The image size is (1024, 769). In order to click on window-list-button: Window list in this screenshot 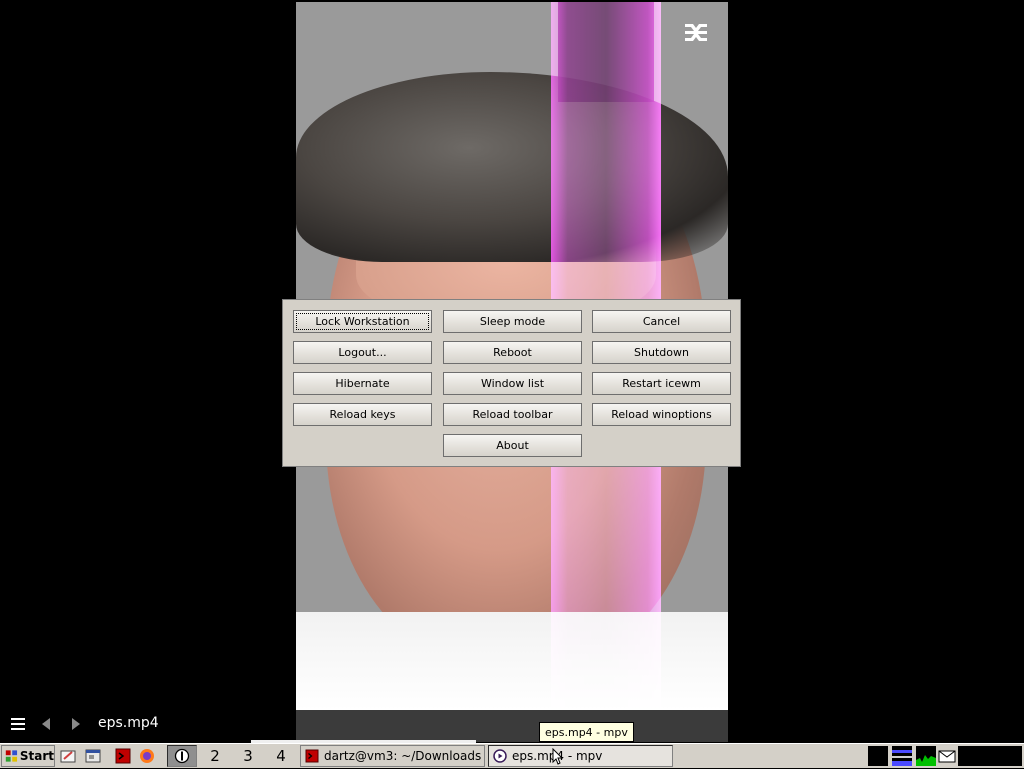, I will do `click(512, 383)`.